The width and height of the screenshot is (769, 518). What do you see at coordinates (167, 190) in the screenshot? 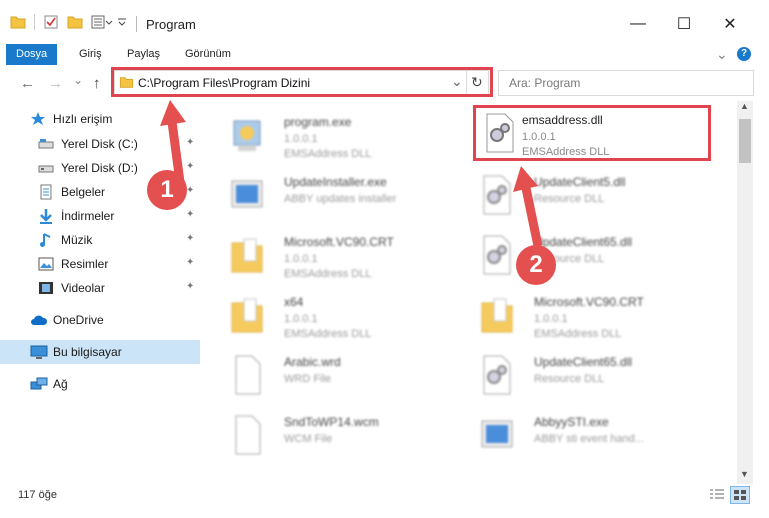
I see `step-badge-1: 1` at bounding box center [167, 190].